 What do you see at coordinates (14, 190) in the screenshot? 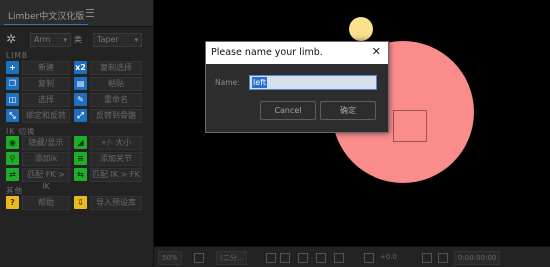
I see `section-other-label: 其他` at bounding box center [14, 190].